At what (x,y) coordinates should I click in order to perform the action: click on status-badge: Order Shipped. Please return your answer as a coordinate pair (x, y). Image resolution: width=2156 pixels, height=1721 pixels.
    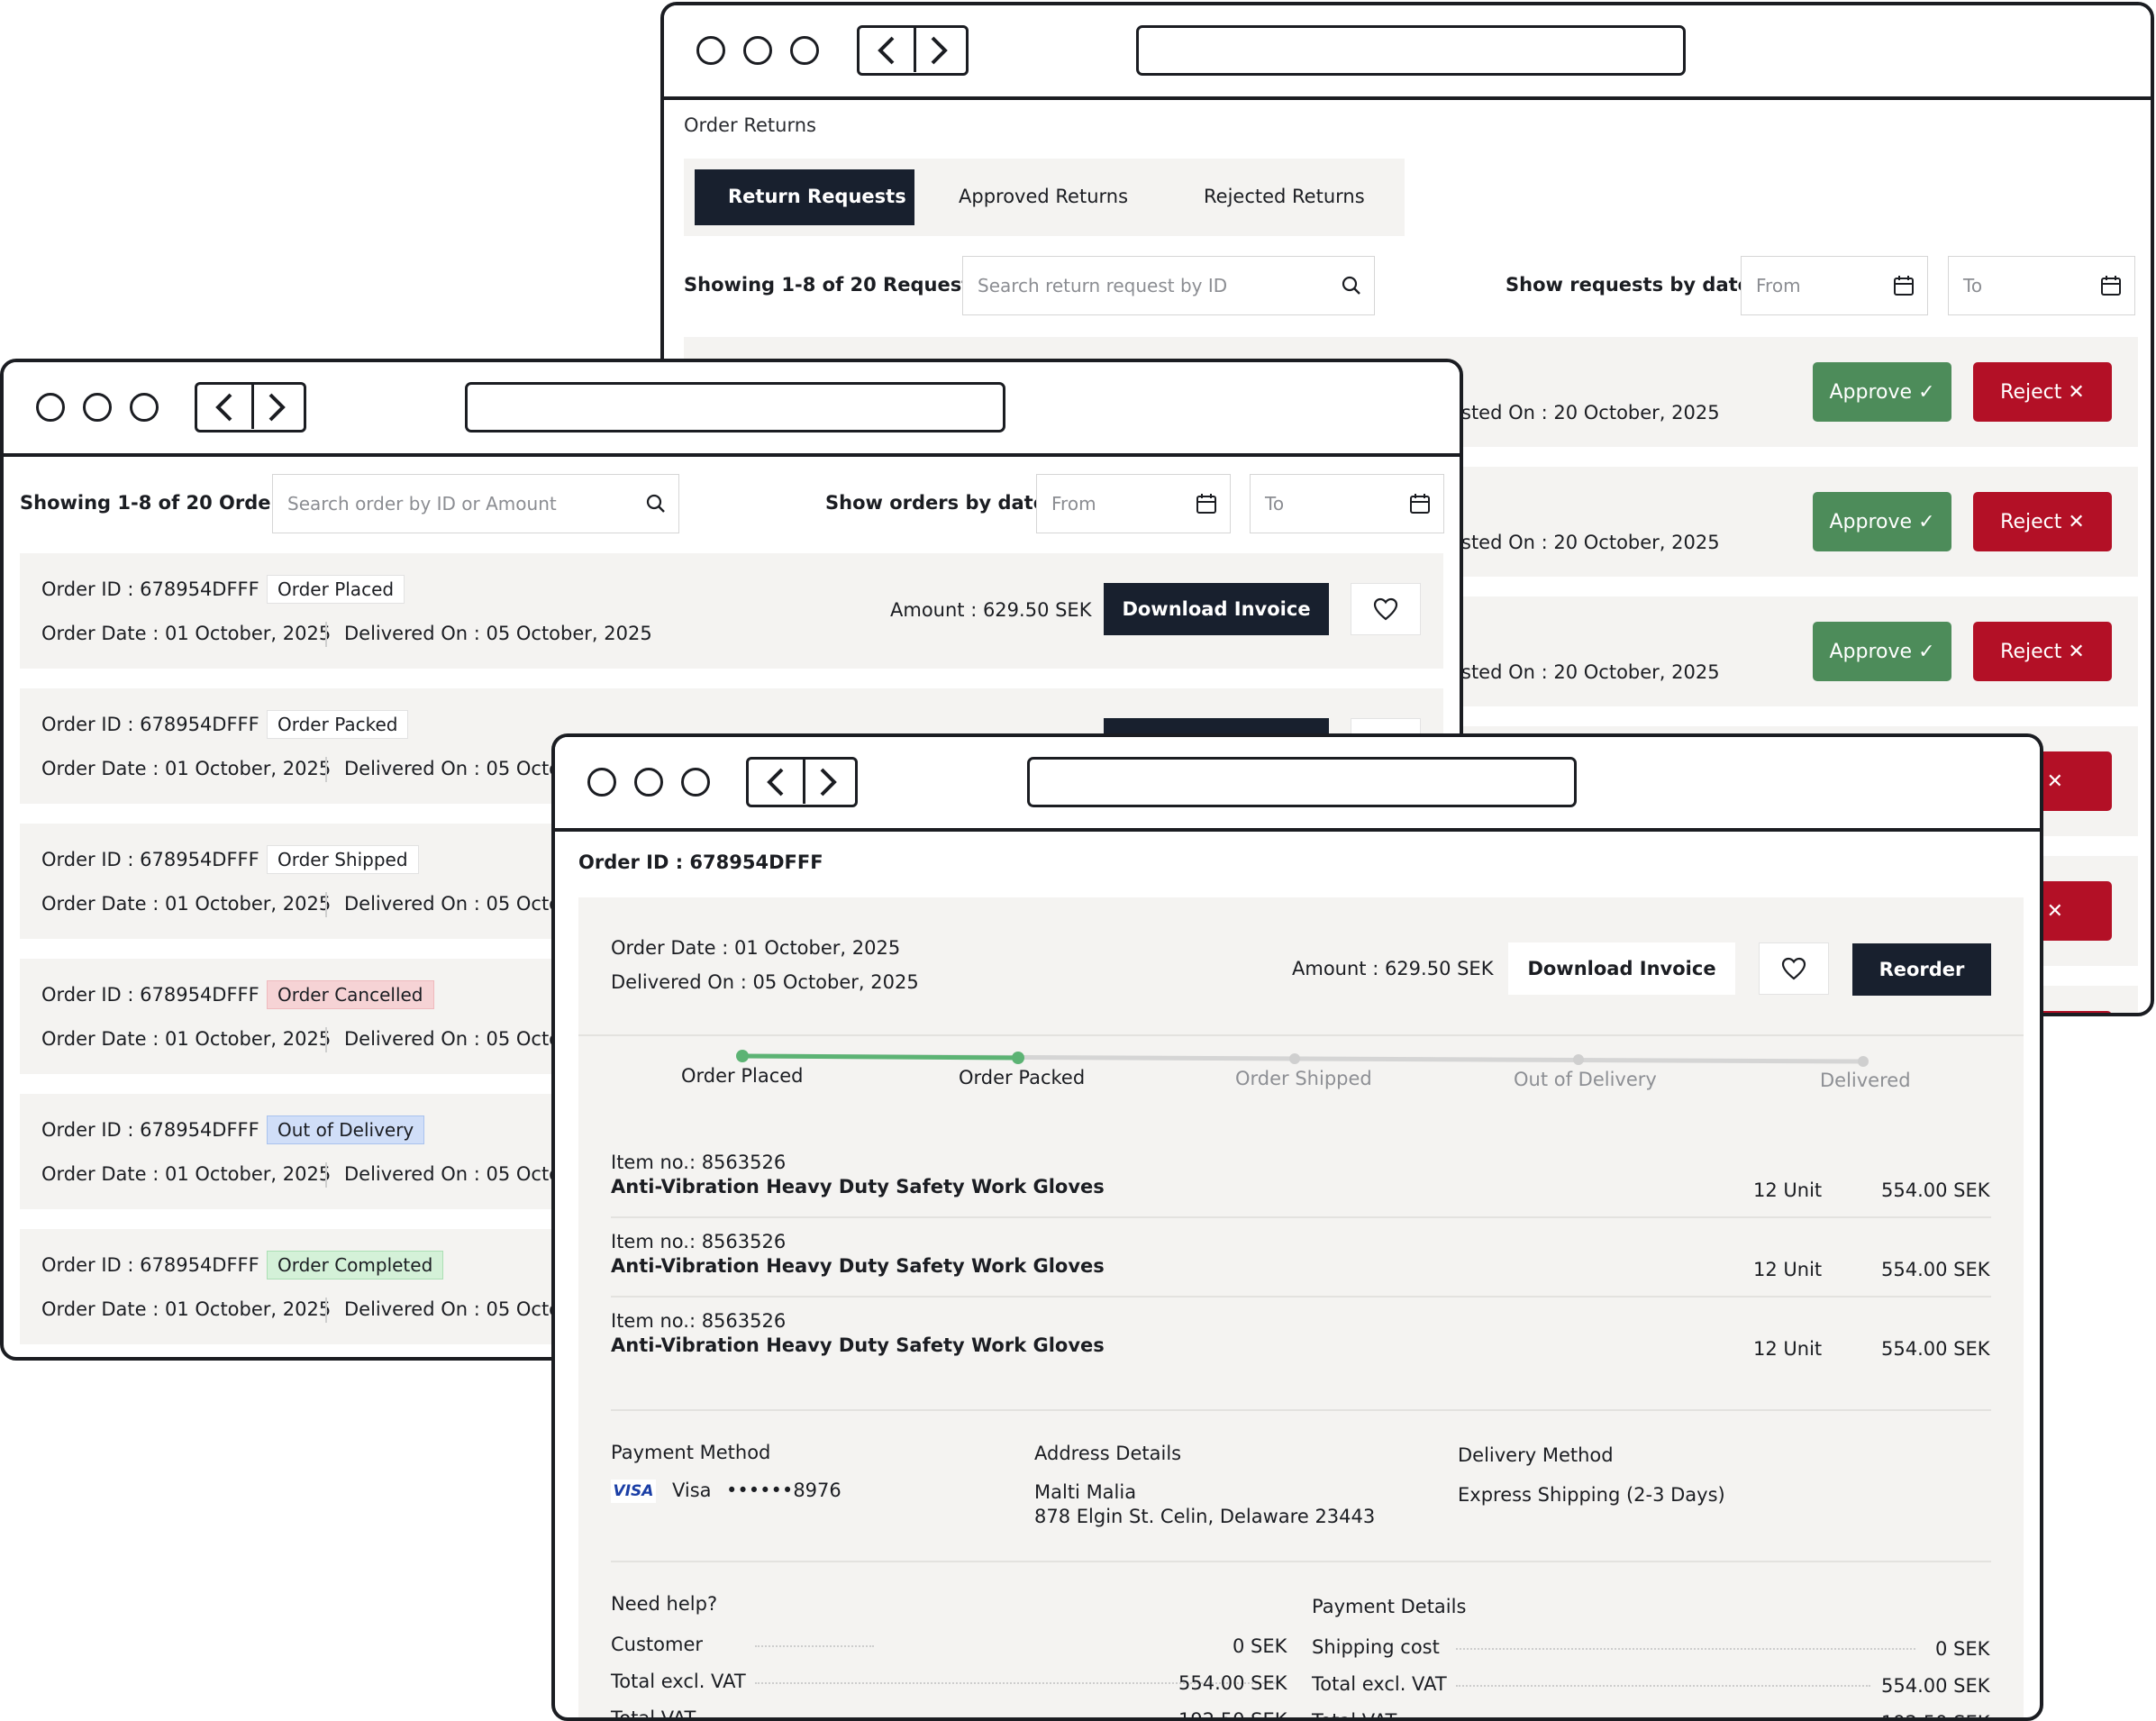
    Looking at the image, I should click on (343, 859).